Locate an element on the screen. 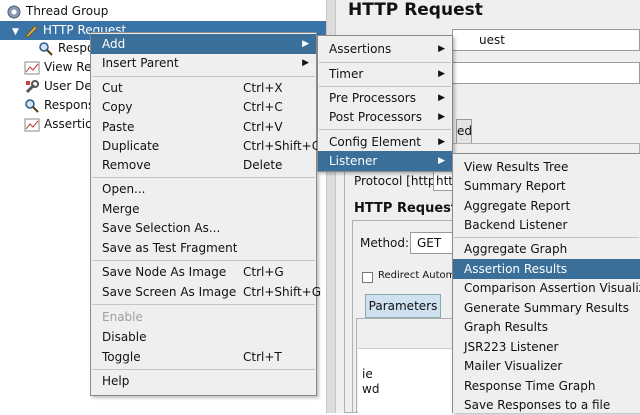  menu-item-label: View Results Tree is located at coordinates (516, 167).